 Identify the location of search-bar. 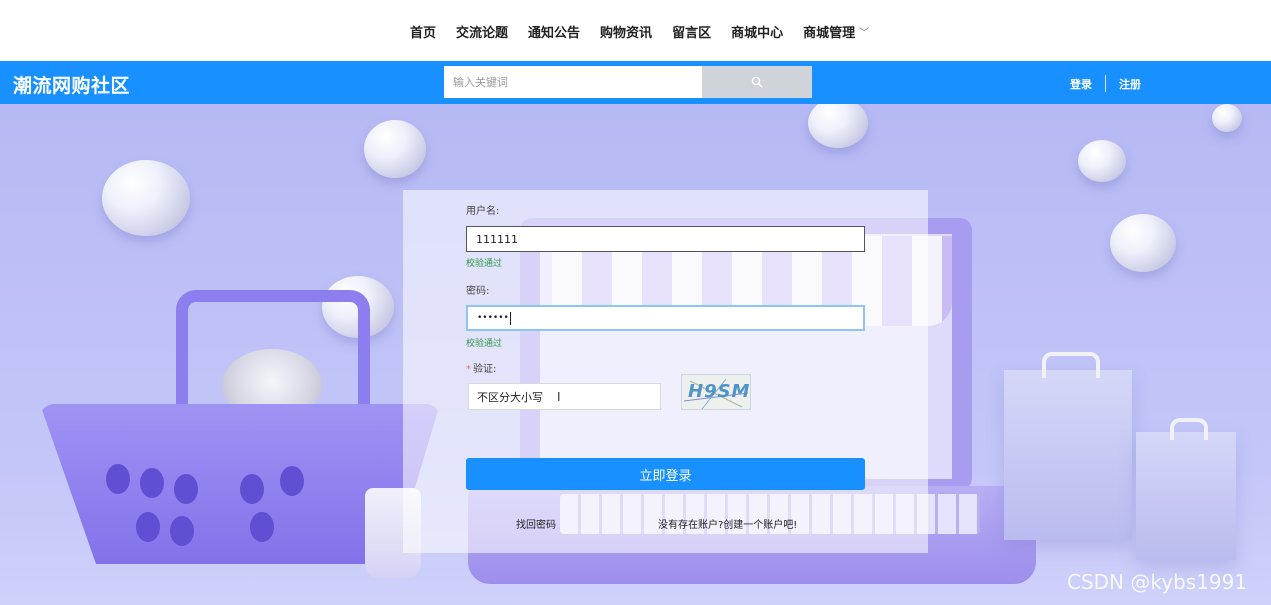
(628, 82).